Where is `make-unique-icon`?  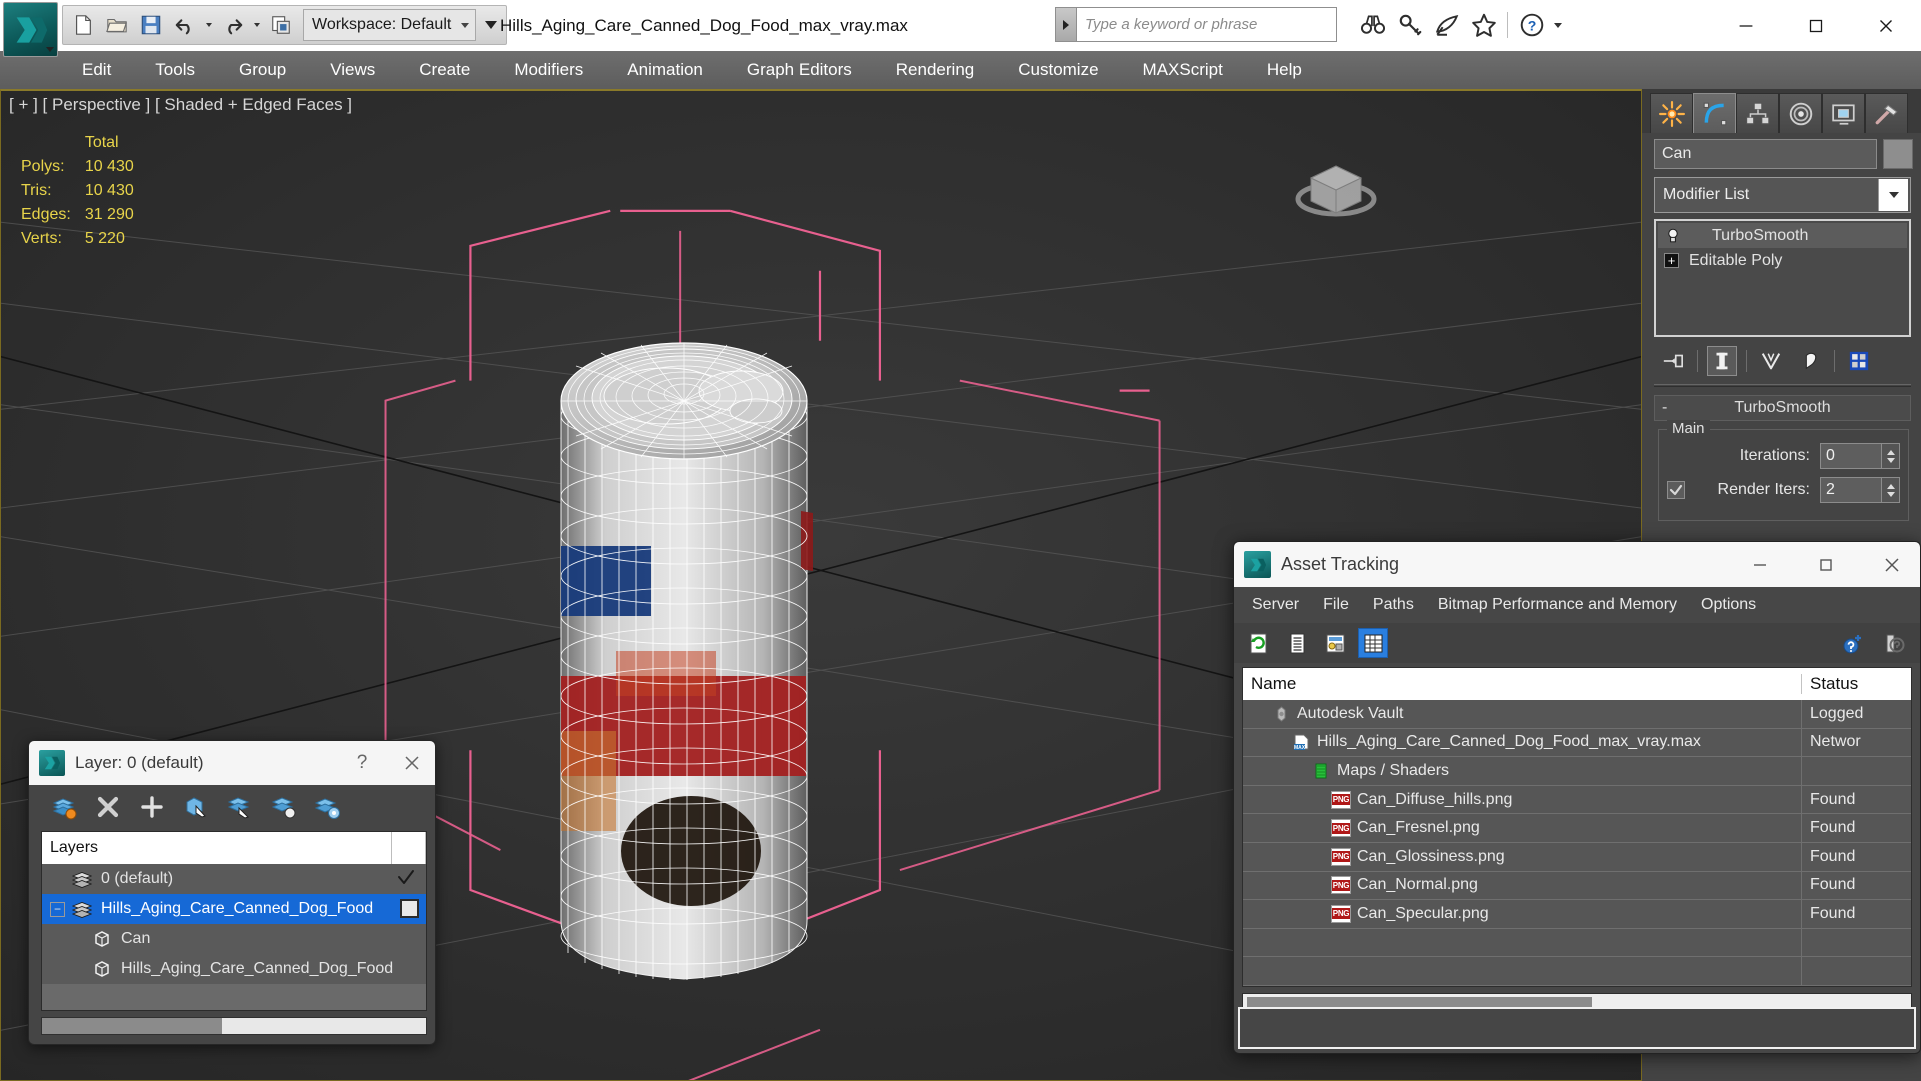 make-unique-icon is located at coordinates (1771, 361).